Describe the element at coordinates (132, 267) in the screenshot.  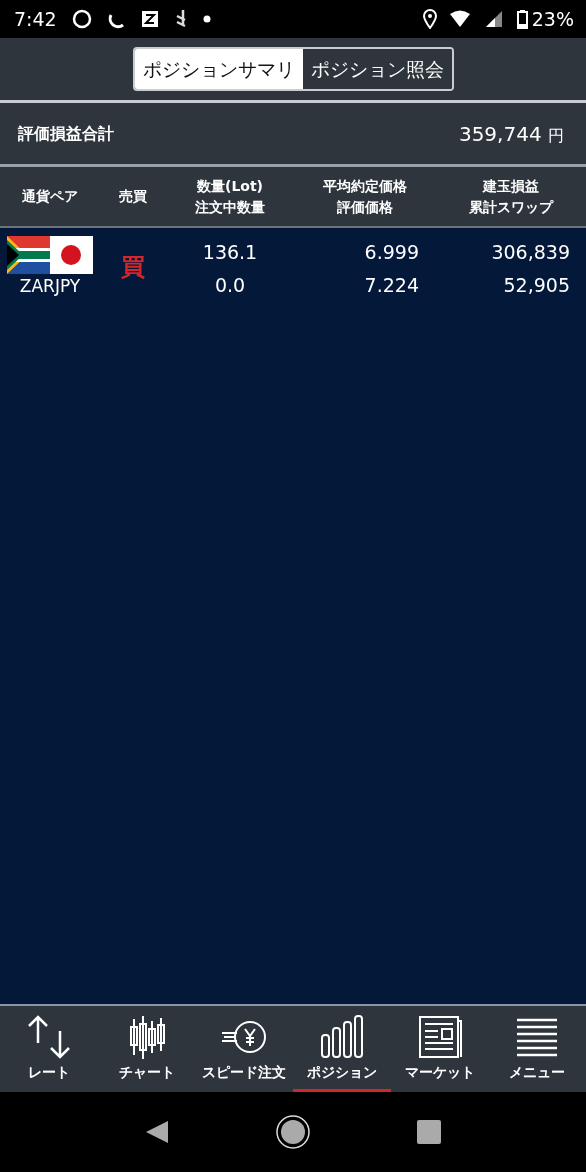
I see `trade-side: 買` at that location.